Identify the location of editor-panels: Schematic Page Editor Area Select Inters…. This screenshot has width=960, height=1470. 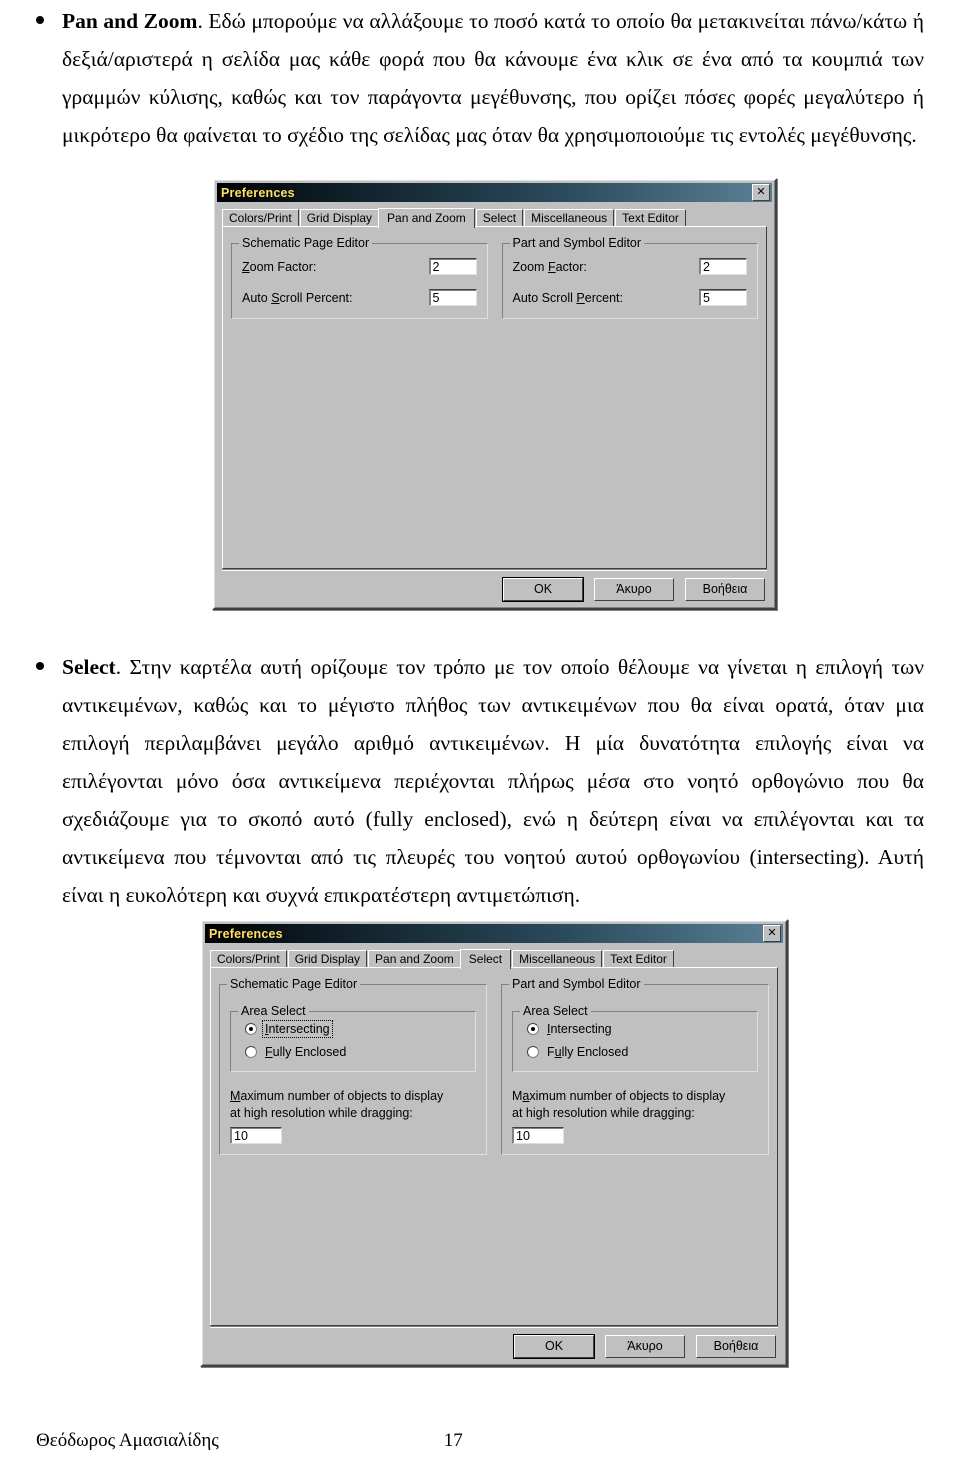
(494, 1065).